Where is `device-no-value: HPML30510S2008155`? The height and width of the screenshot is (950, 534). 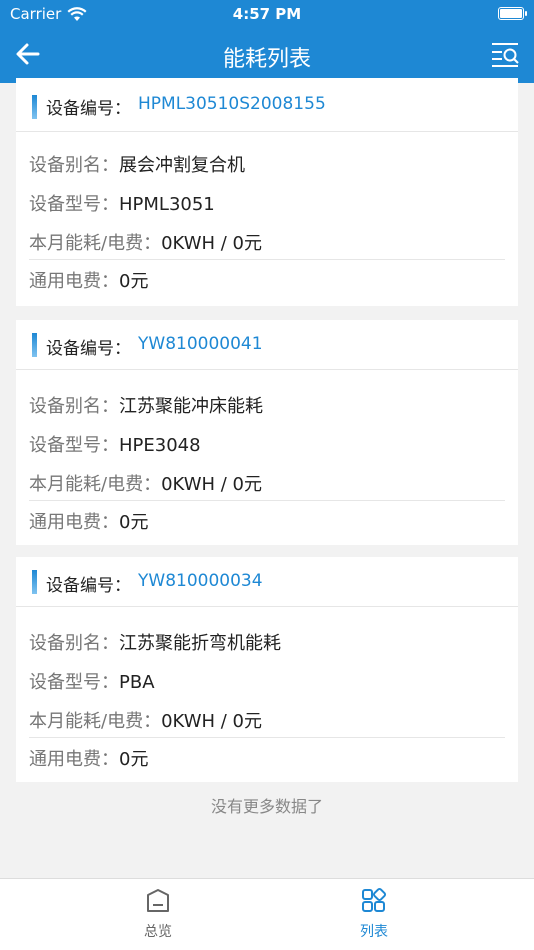 device-no-value: HPML30510S2008155 is located at coordinates (232, 104).